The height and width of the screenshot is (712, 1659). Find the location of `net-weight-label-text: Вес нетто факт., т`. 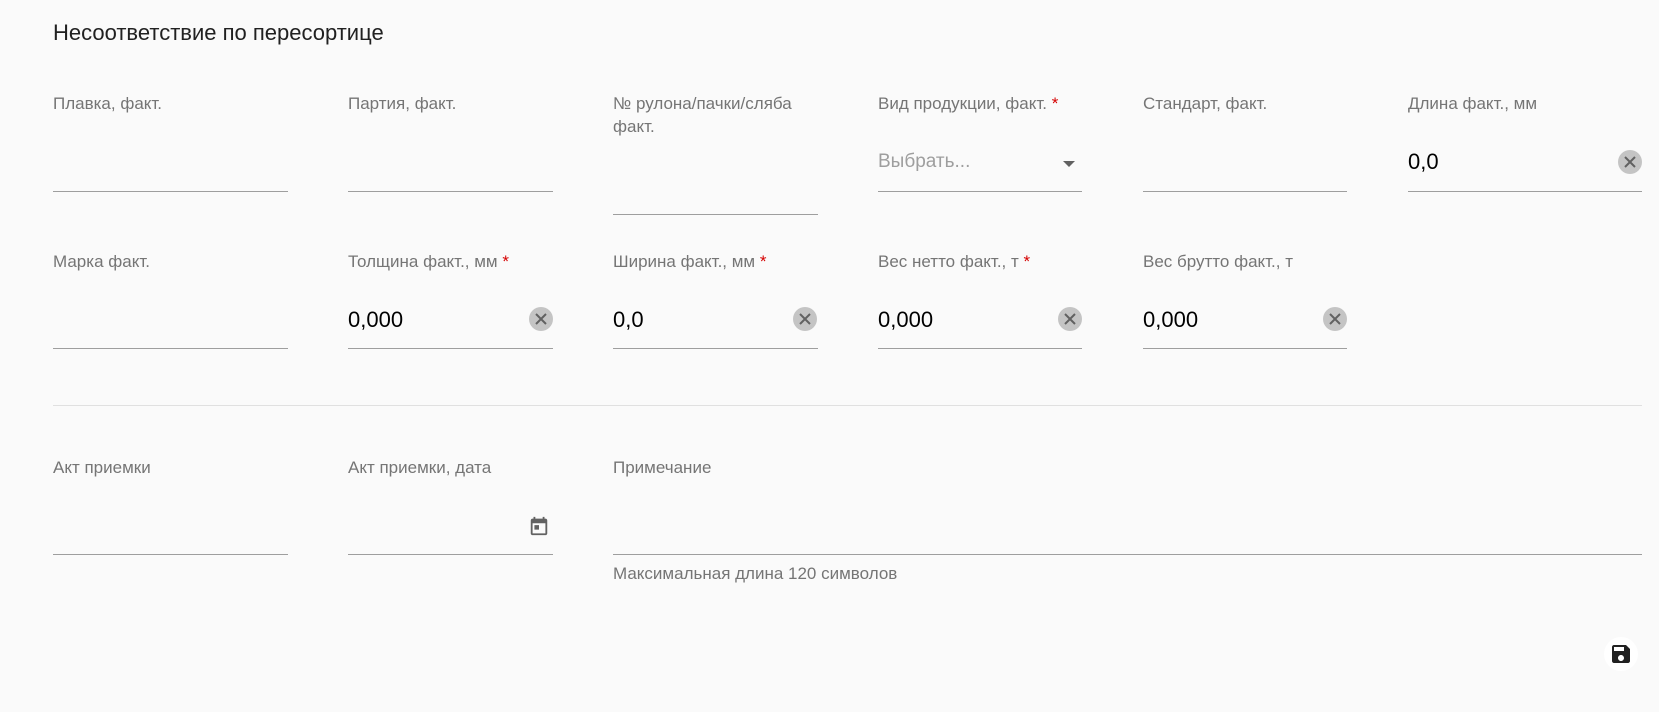

net-weight-label-text: Вес нетто факт., т is located at coordinates (948, 261).